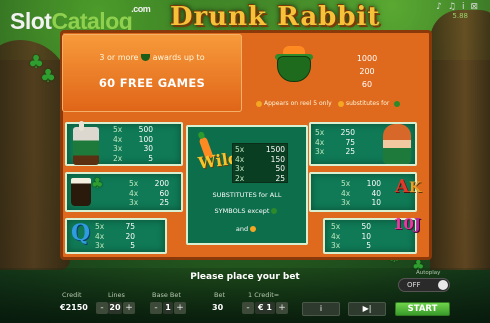 This screenshot has width=490, height=323. What do you see at coordinates (220, 295) in the screenshot?
I see `bet-label: Bet` at bounding box center [220, 295].